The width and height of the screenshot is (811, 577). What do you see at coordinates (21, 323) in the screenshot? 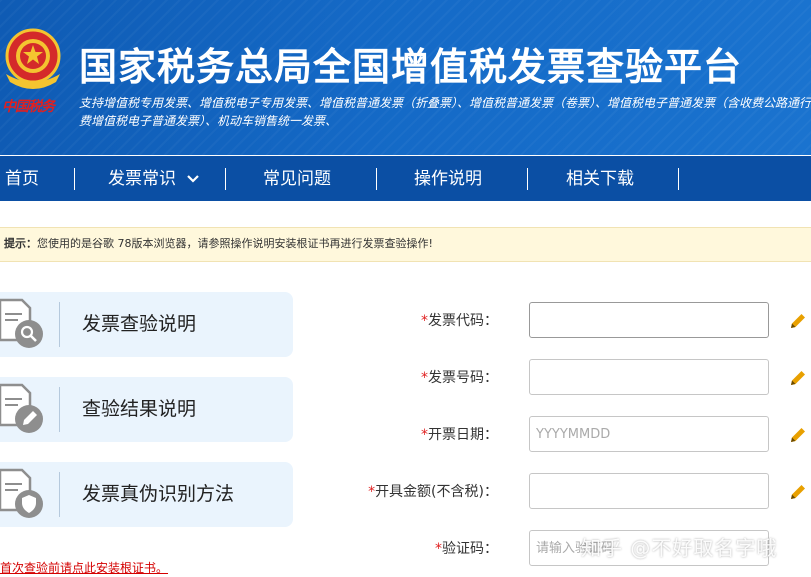
I see `document-search-icon` at bounding box center [21, 323].